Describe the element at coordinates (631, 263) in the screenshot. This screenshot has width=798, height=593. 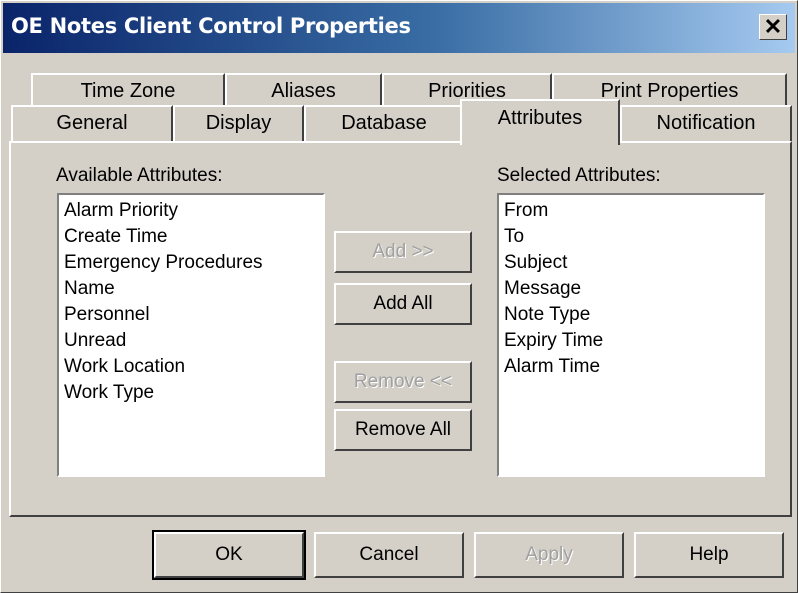
I see `list-item: Subject` at that location.